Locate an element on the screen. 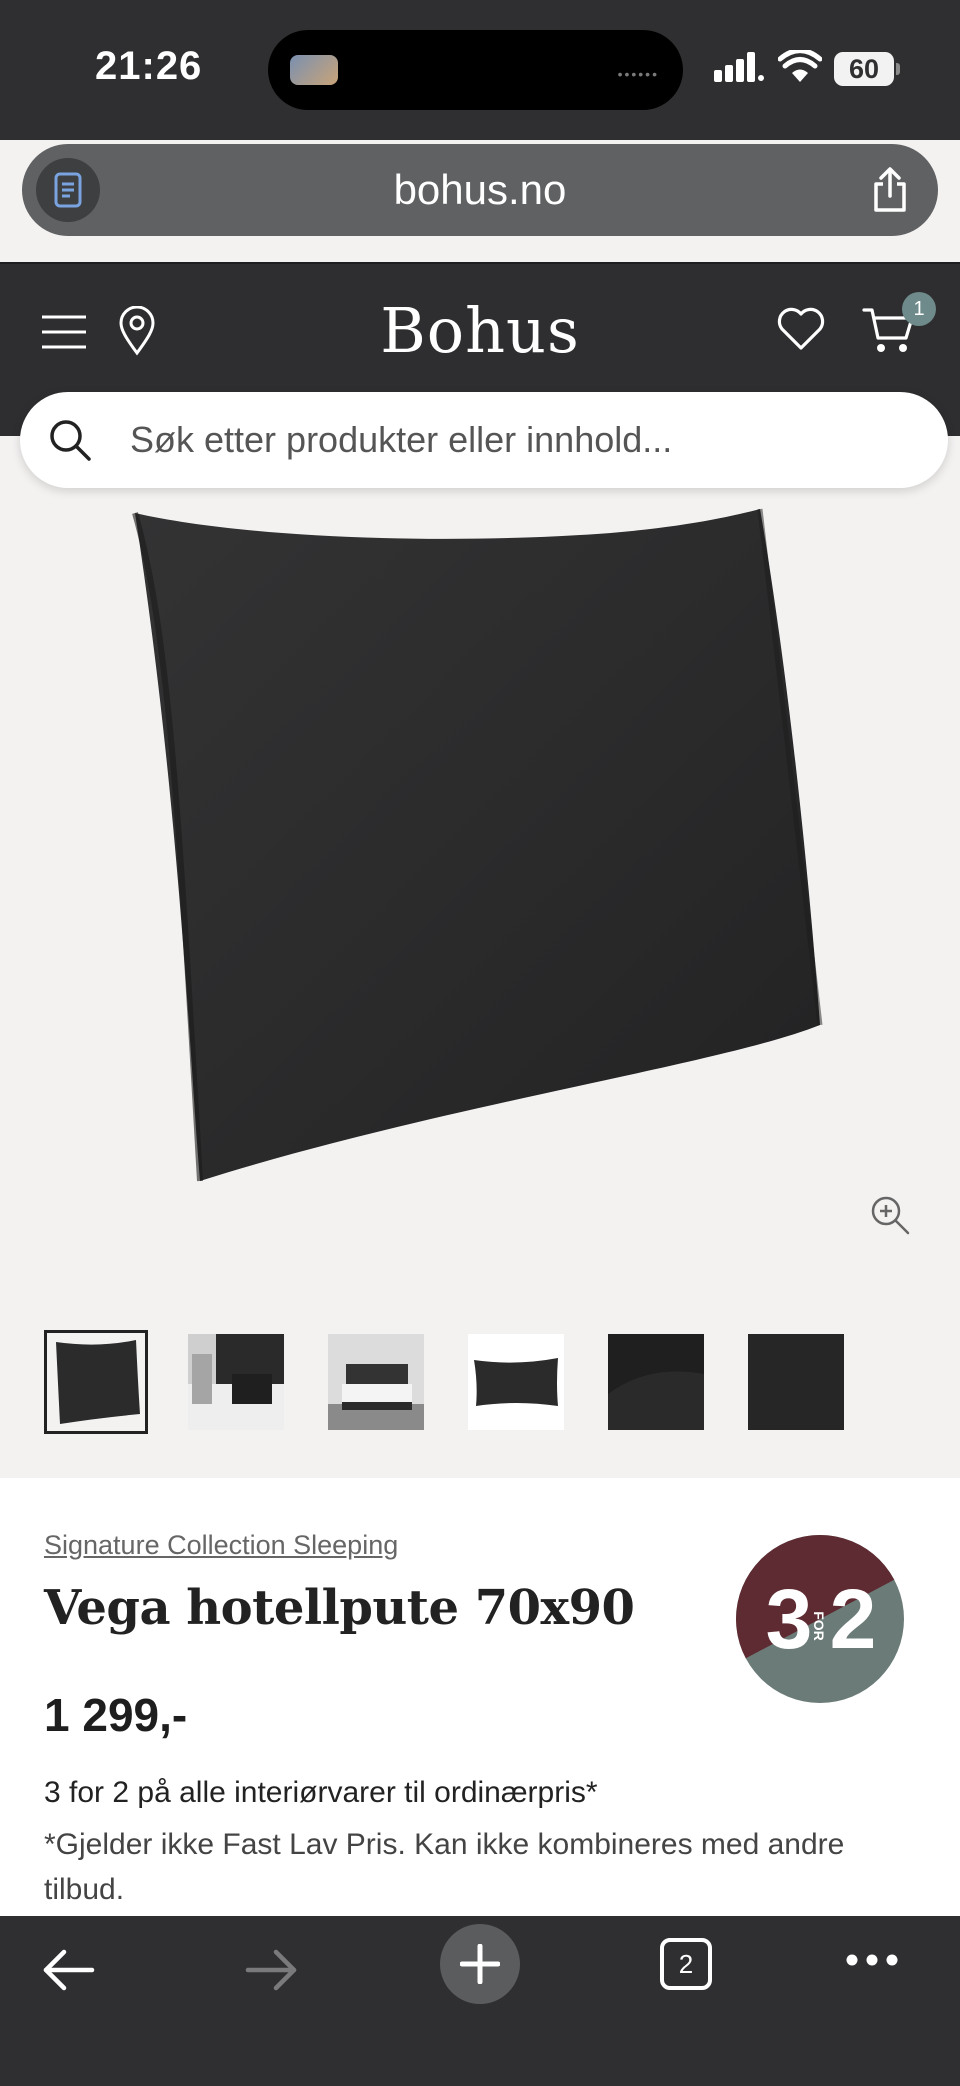  browser-toolbar: 2 is located at coordinates (480, 2001).